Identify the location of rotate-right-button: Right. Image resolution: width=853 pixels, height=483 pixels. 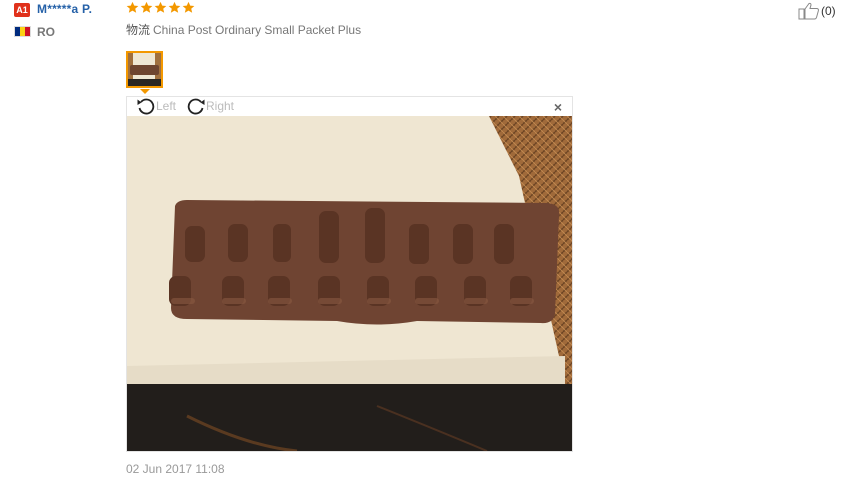
(210, 106).